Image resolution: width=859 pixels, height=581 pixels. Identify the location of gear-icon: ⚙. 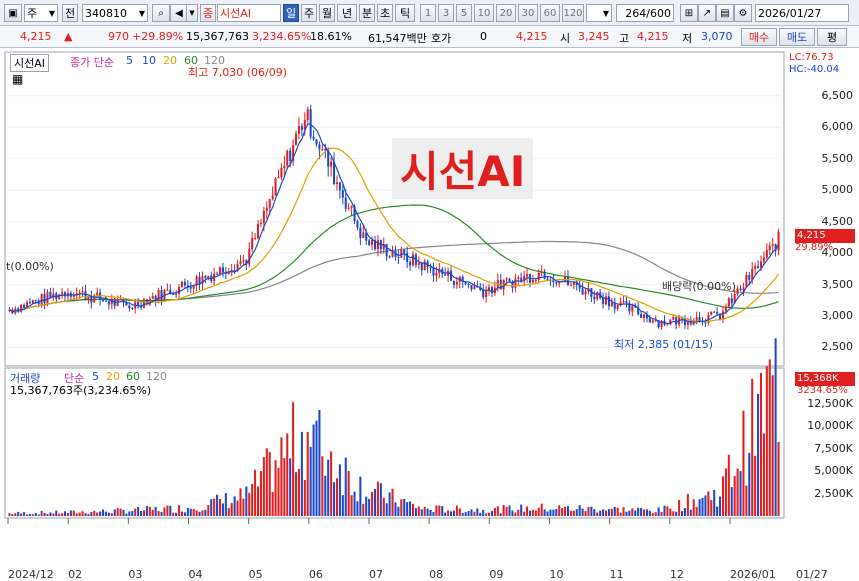
(743, 13).